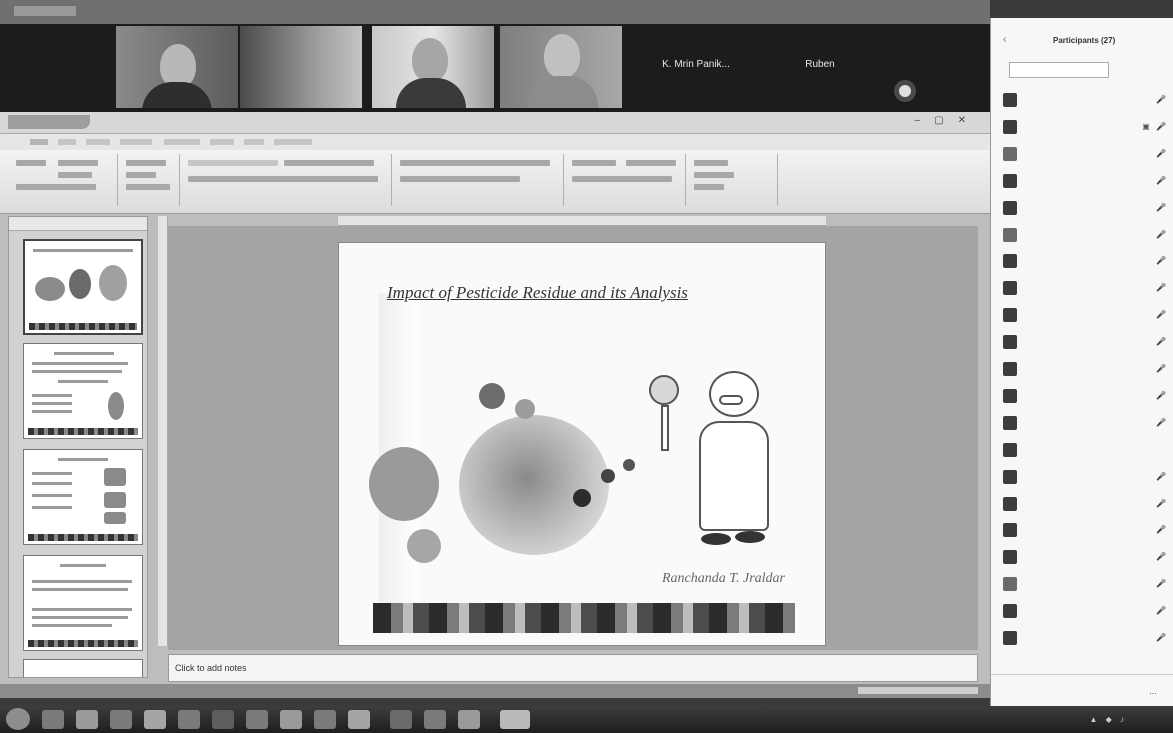 This screenshot has height=733, width=1173. I want to click on participant-row, so click(1082, 451).